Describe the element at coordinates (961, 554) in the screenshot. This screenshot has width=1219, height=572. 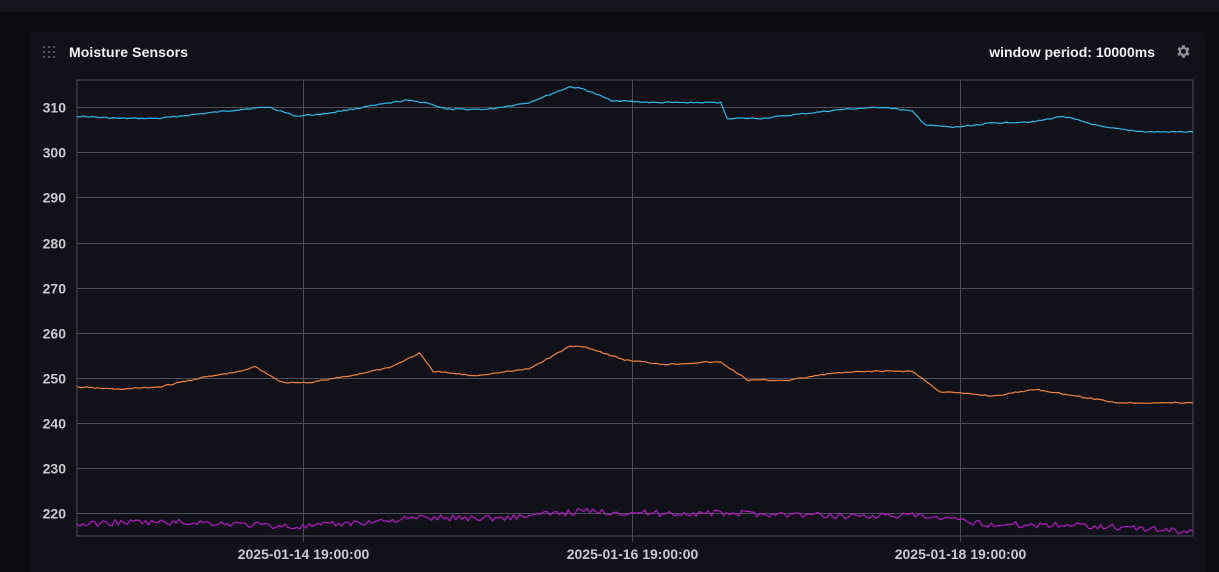
I see `x-tick-label: 2025-01-18 19:00:00` at that location.